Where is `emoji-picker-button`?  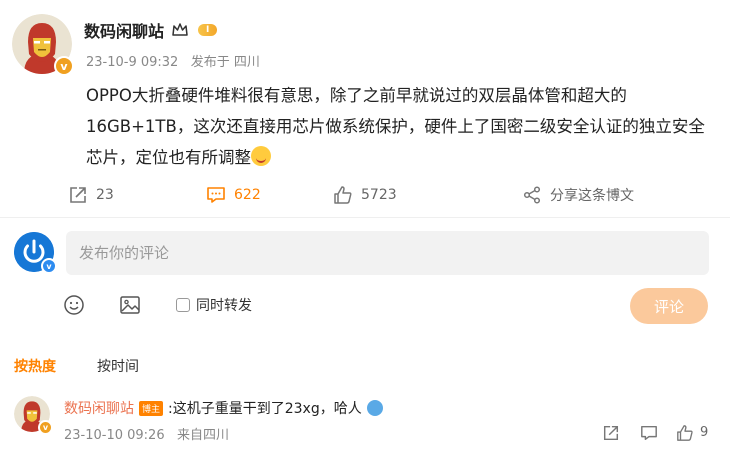 emoji-picker-button is located at coordinates (74, 307).